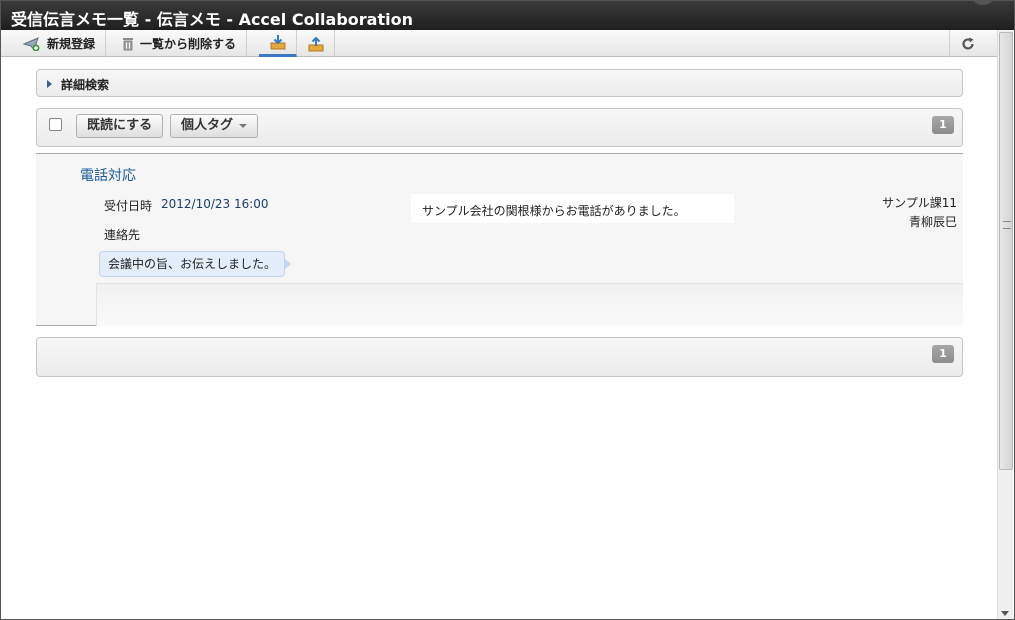  What do you see at coordinates (188, 44) in the screenshot?
I see `remove-from-list-label: 一覧から削除する` at bounding box center [188, 44].